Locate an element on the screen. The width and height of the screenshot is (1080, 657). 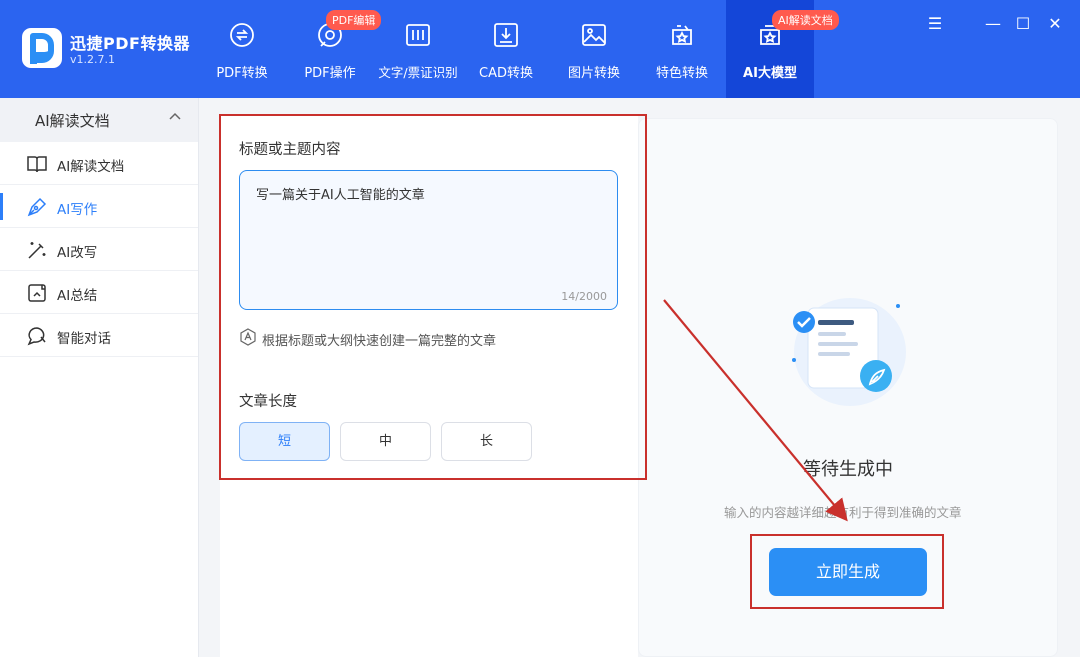
nav-tab-ocr: 文字/票证识别 is located at coordinates (418, 49).